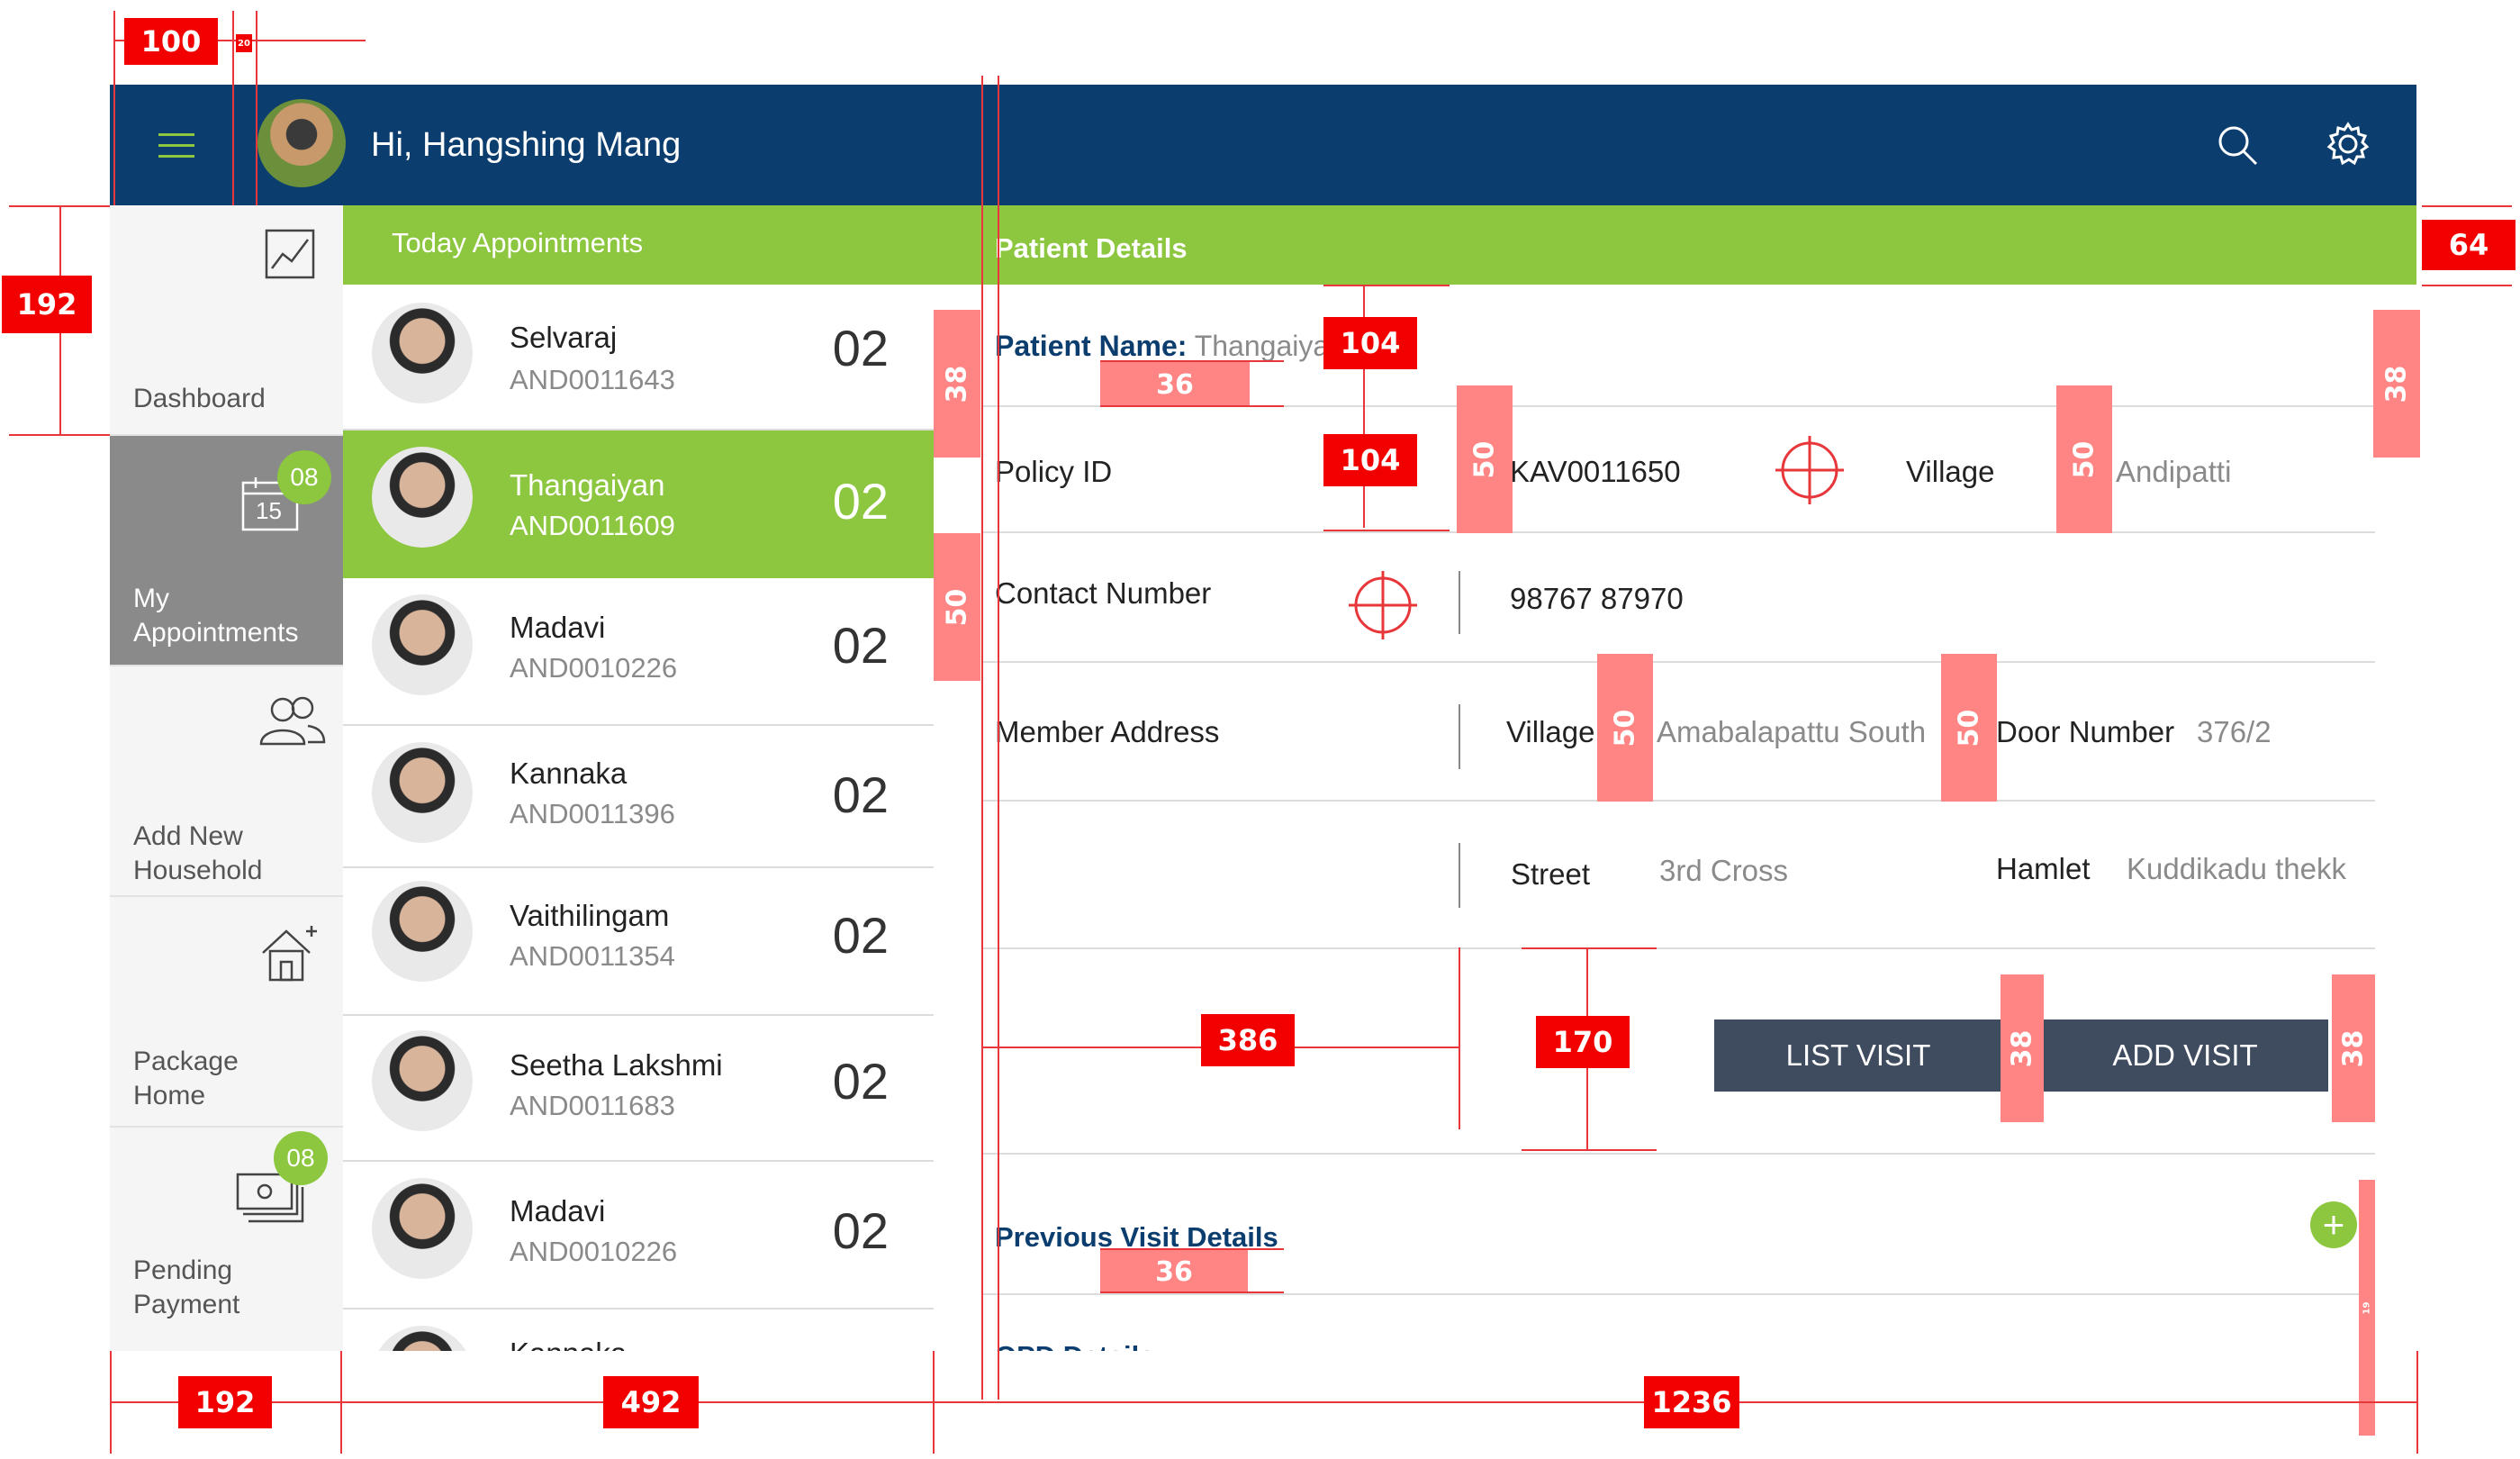 This screenshot has width=2520, height=1459. I want to click on list-visit-button: LIST VISIT, so click(1858, 1055).